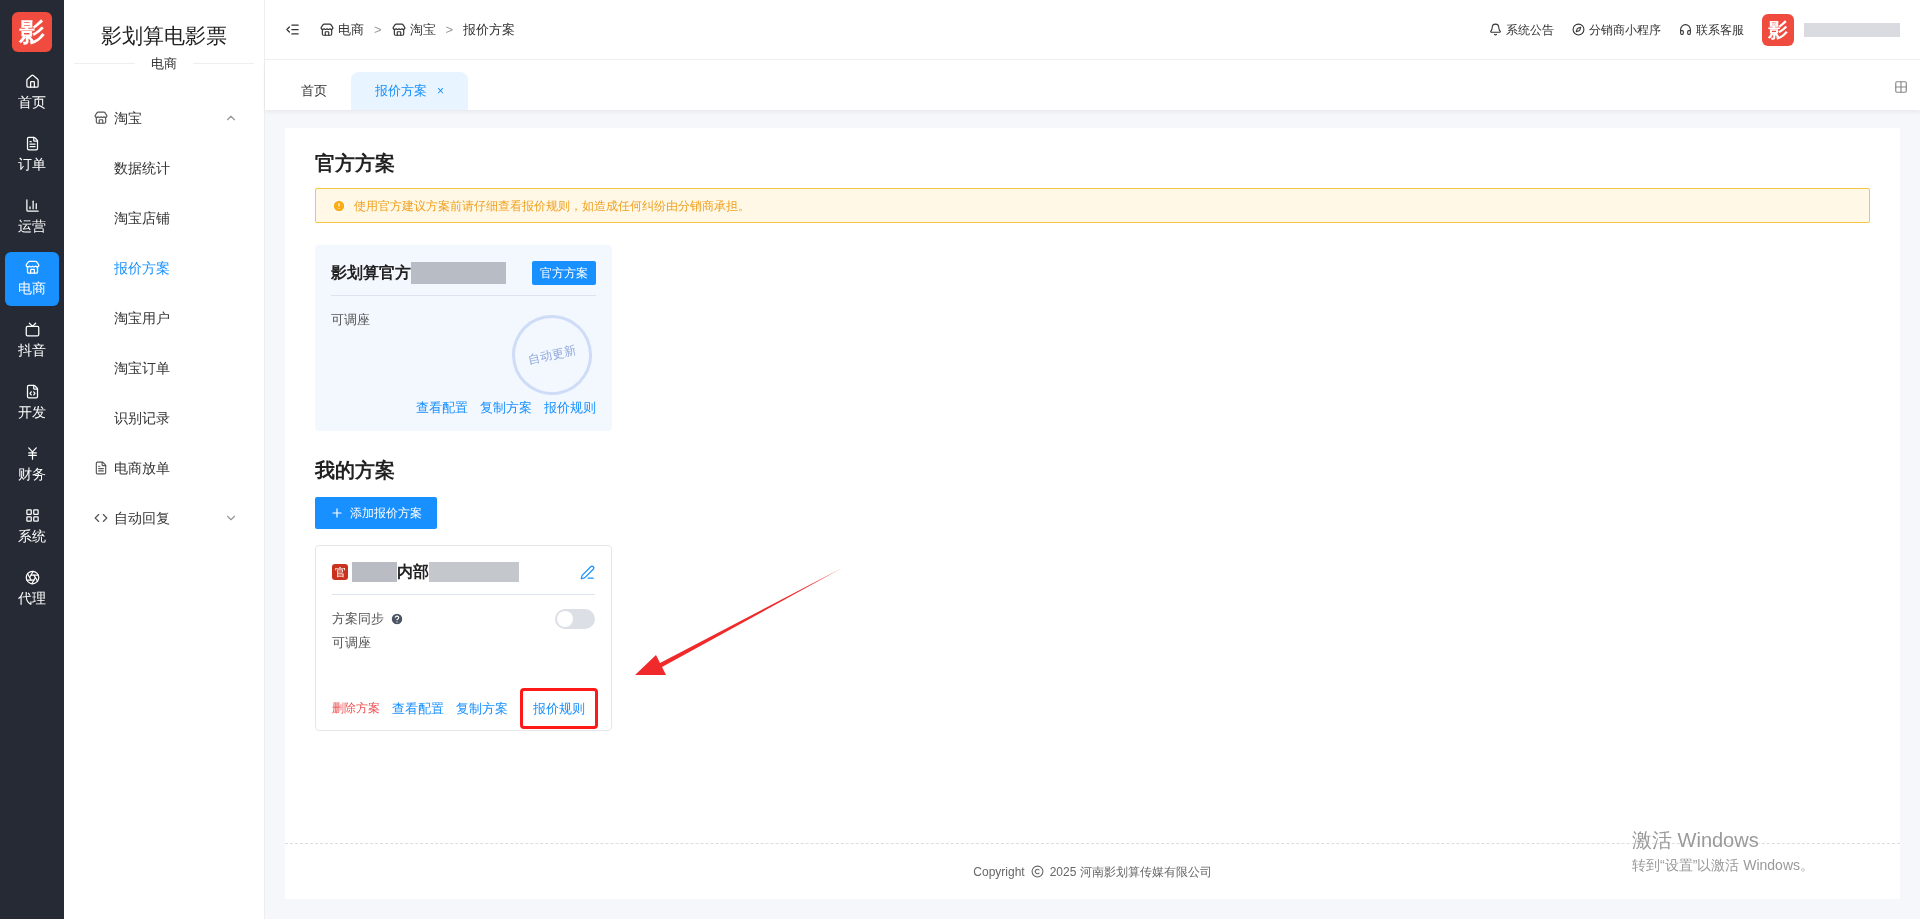 The width and height of the screenshot is (1920, 919). What do you see at coordinates (164, 168) in the screenshot?
I see `submenu-item: 数据统计` at bounding box center [164, 168].